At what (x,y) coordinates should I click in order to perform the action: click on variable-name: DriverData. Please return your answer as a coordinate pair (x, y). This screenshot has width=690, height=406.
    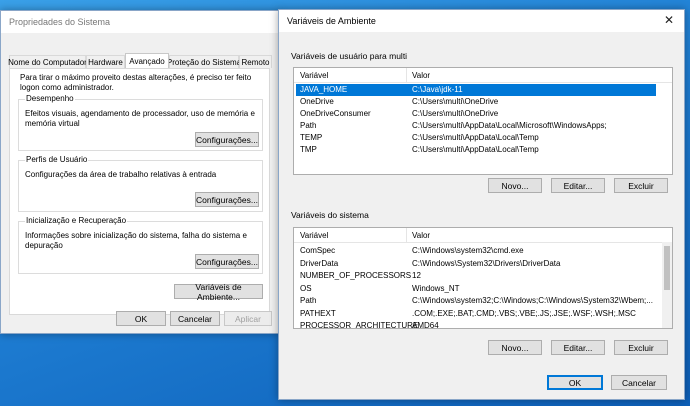
    Looking at the image, I should click on (319, 263).